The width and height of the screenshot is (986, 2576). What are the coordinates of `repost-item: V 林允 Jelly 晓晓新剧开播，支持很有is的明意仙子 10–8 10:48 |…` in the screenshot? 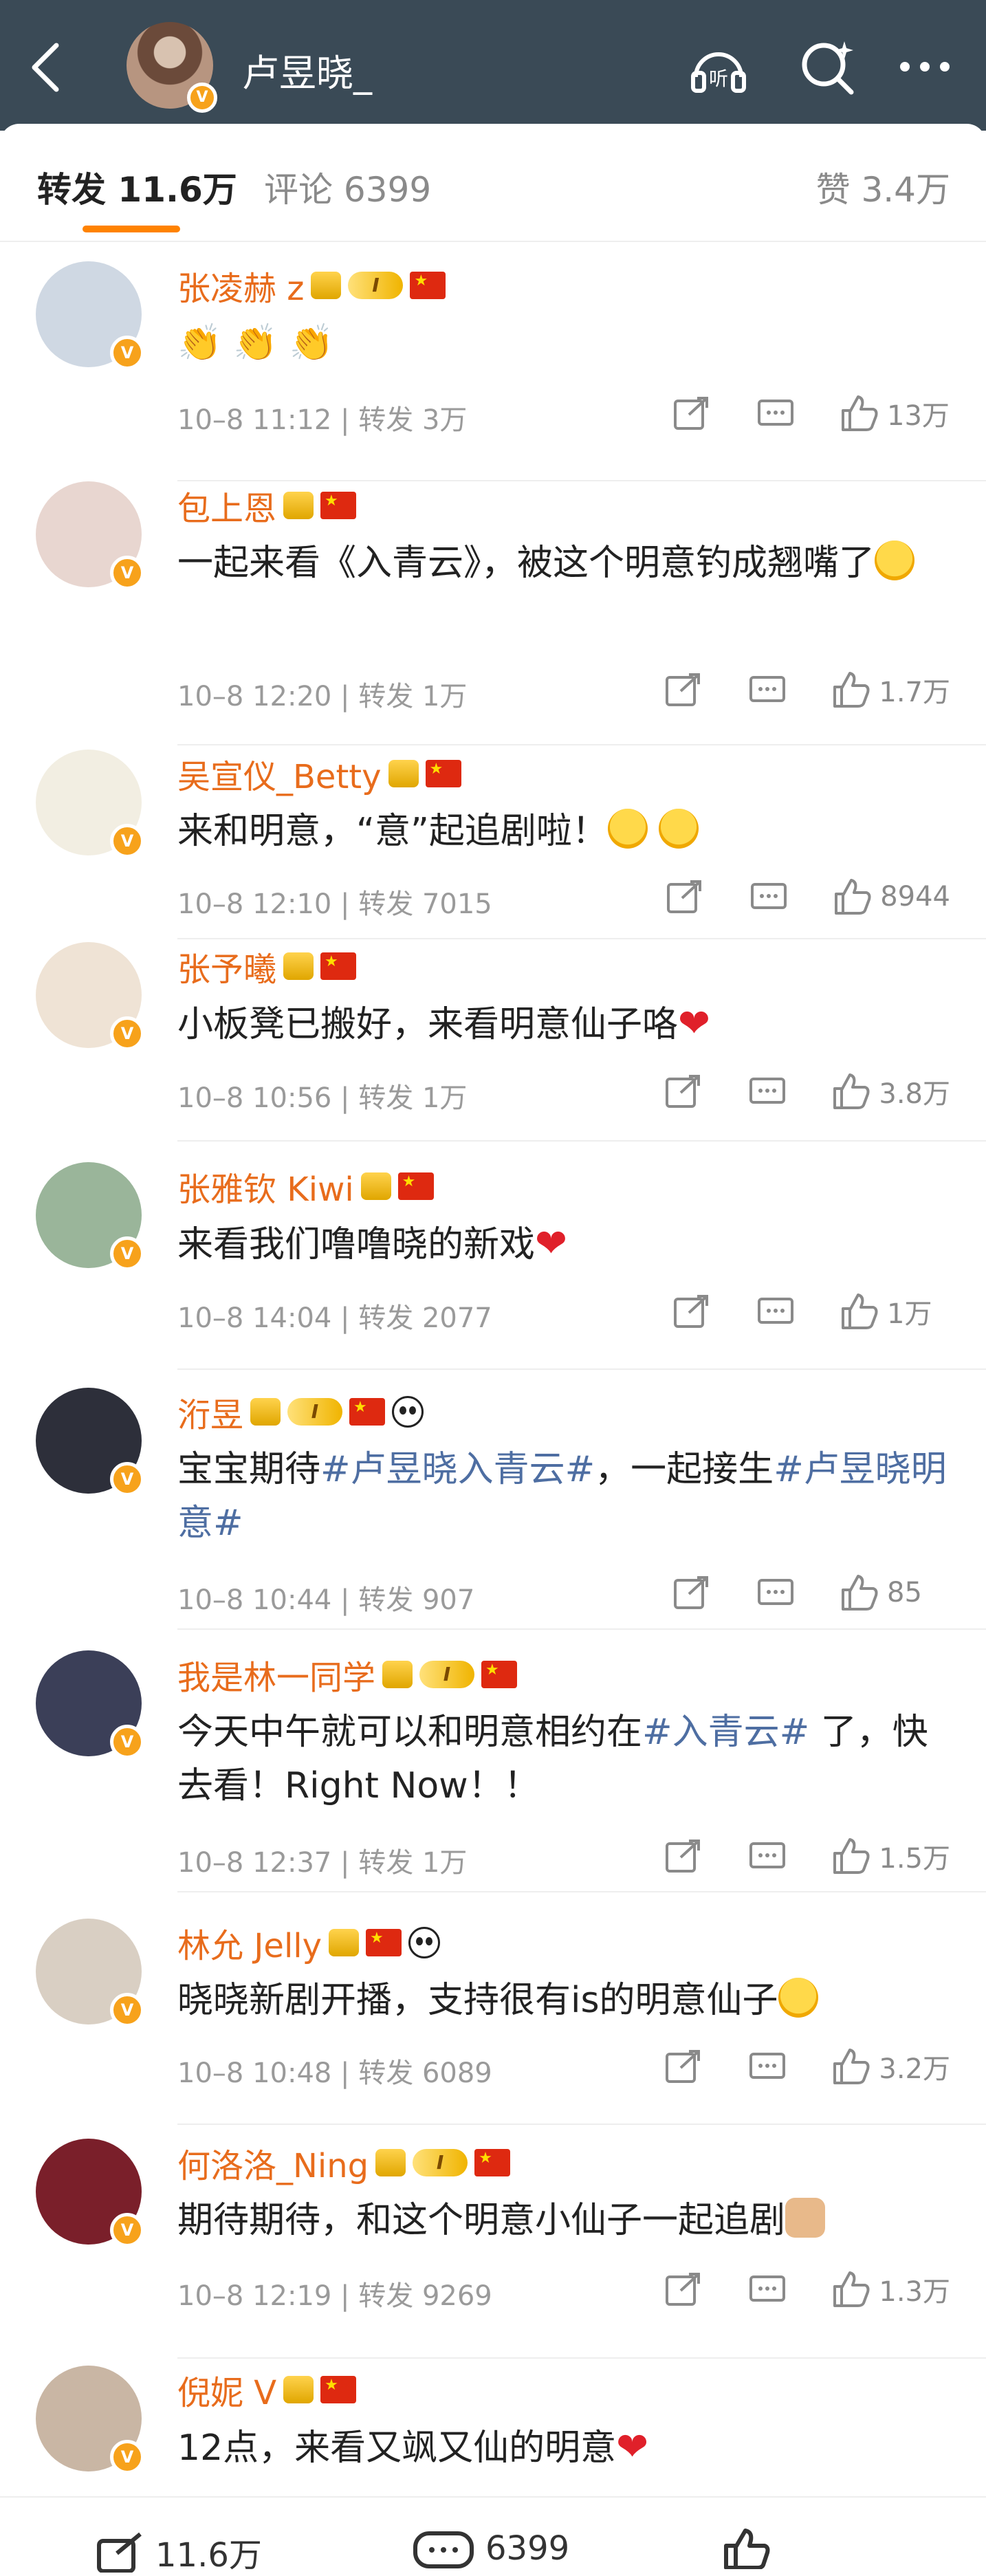 It's located at (493, 2022).